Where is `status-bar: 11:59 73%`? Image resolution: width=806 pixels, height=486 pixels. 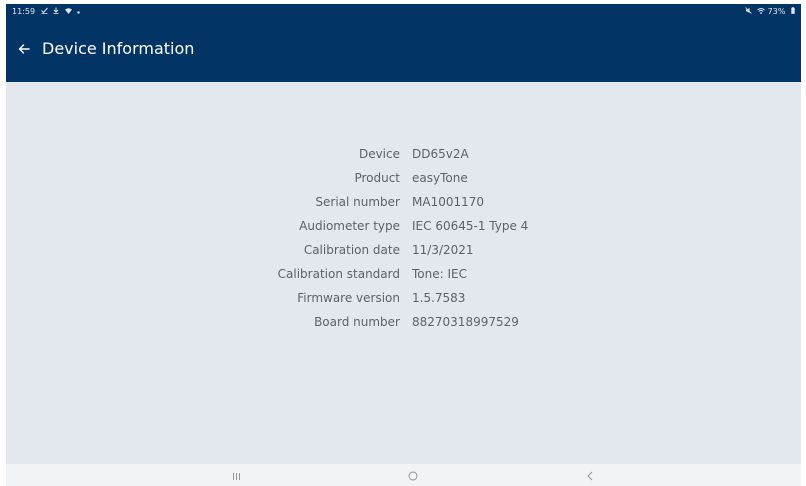 status-bar: 11:59 73% is located at coordinates (403, 12).